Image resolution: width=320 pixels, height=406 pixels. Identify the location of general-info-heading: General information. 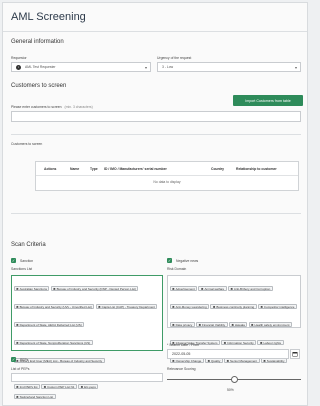
(37, 42).